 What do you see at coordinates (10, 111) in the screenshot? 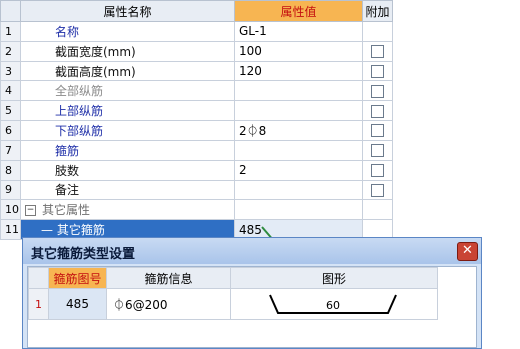
I see `row-number: 5` at bounding box center [10, 111].